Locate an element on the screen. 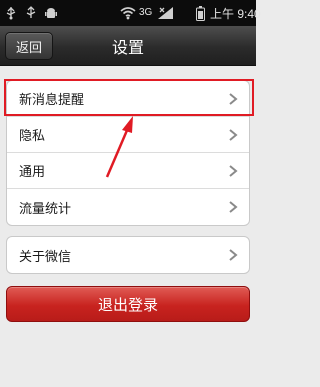  settings-item-privacy: 隐私 is located at coordinates (128, 135).